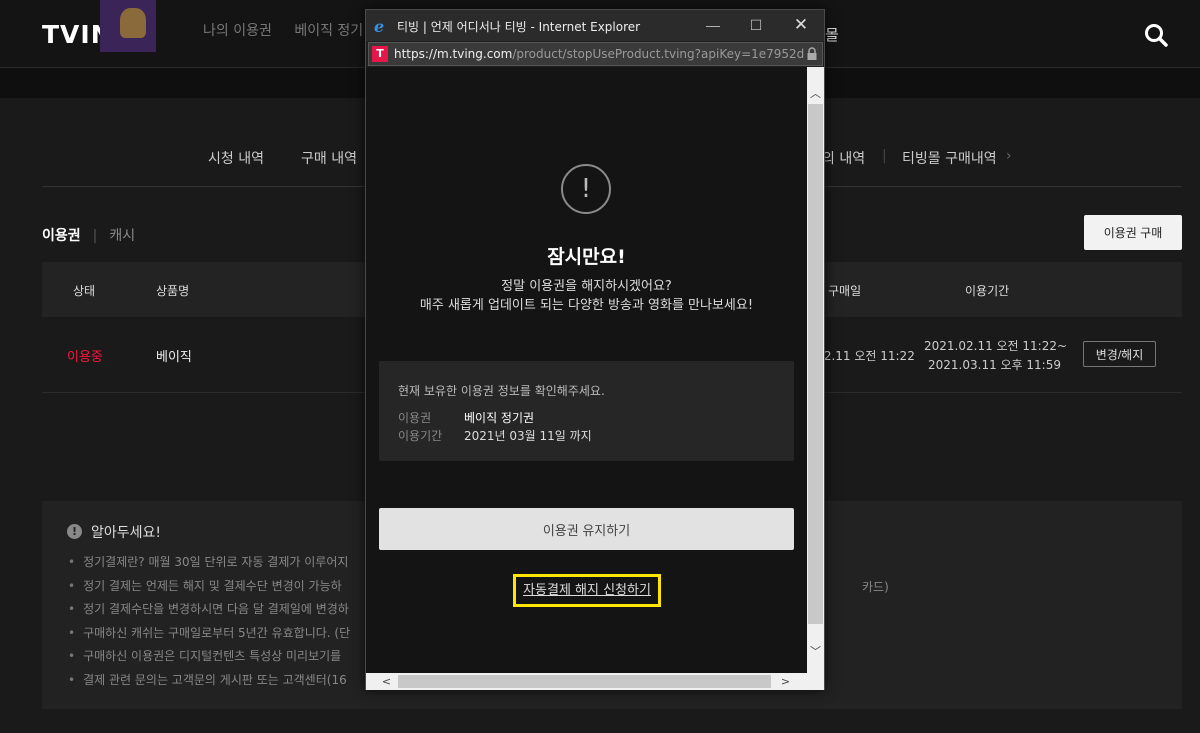 This screenshot has width=1200, height=733. I want to click on lock-icon, so click(812, 53).